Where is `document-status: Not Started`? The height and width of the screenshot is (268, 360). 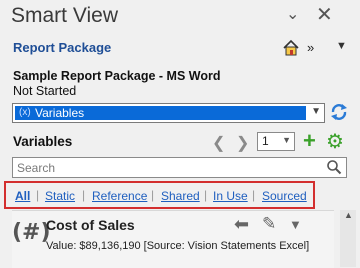 document-status: Not Started is located at coordinates (45, 91).